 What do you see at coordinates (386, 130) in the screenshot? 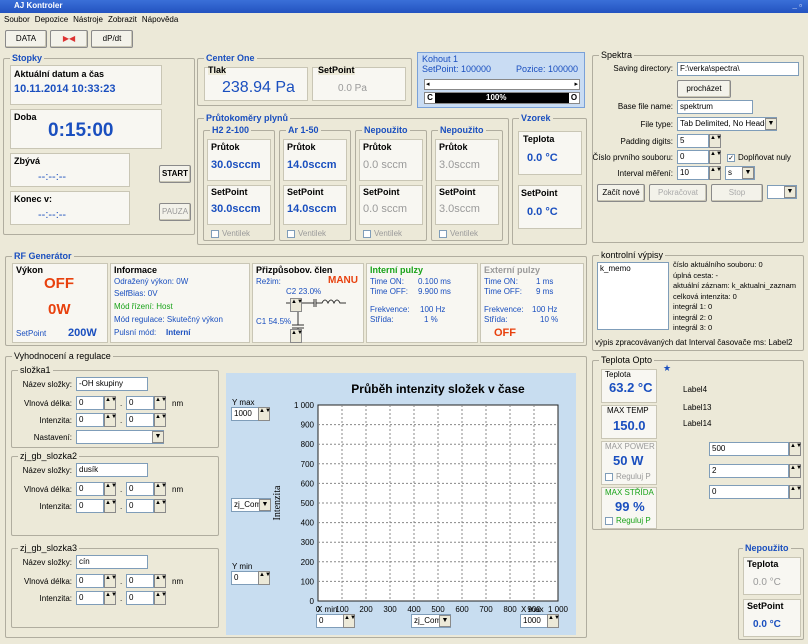
I see `channel-name: Nepoužito` at bounding box center [386, 130].